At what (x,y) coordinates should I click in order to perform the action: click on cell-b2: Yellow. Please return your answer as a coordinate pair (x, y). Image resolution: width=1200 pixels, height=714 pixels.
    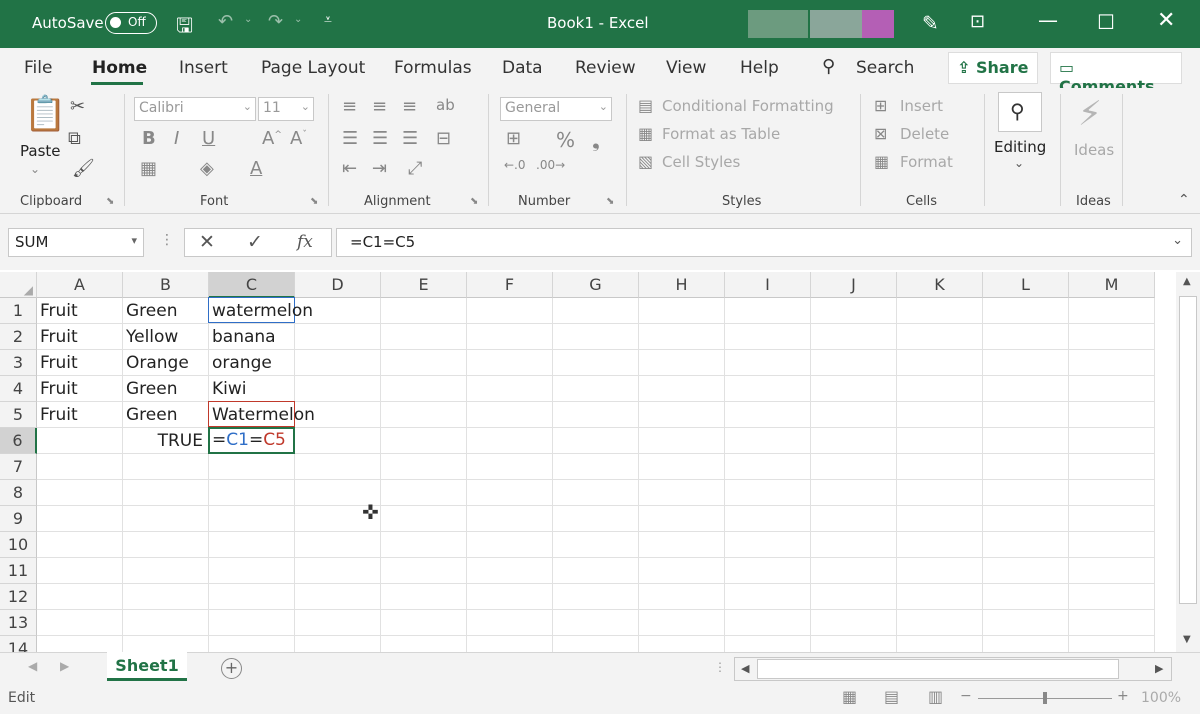
    Looking at the image, I should click on (150, 337).